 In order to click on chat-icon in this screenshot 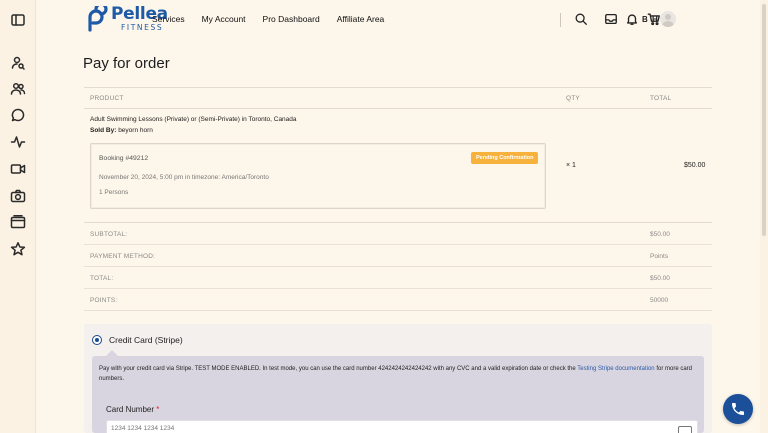, I will do `click(18, 115)`.